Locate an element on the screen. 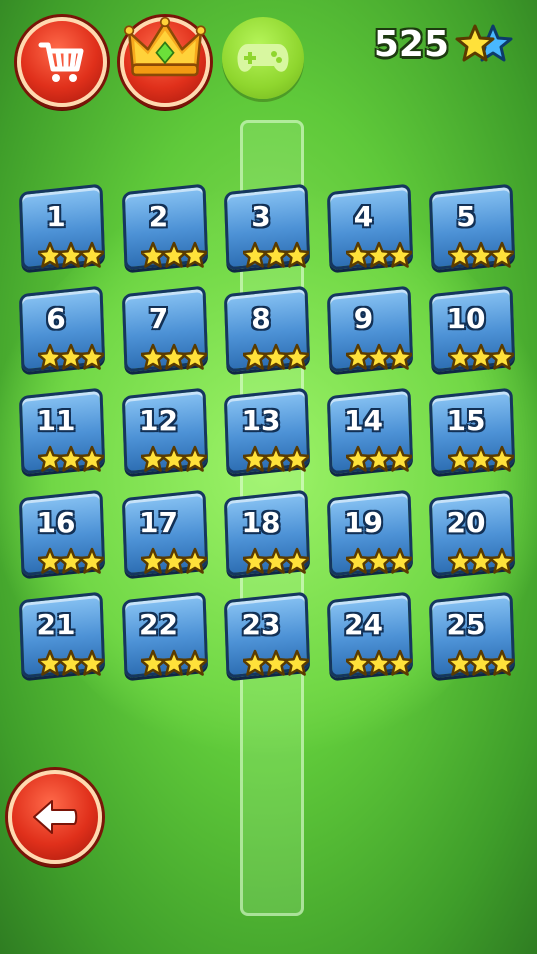 The image size is (537, 954). level-tile: 11 is located at coordinates (62, 431).